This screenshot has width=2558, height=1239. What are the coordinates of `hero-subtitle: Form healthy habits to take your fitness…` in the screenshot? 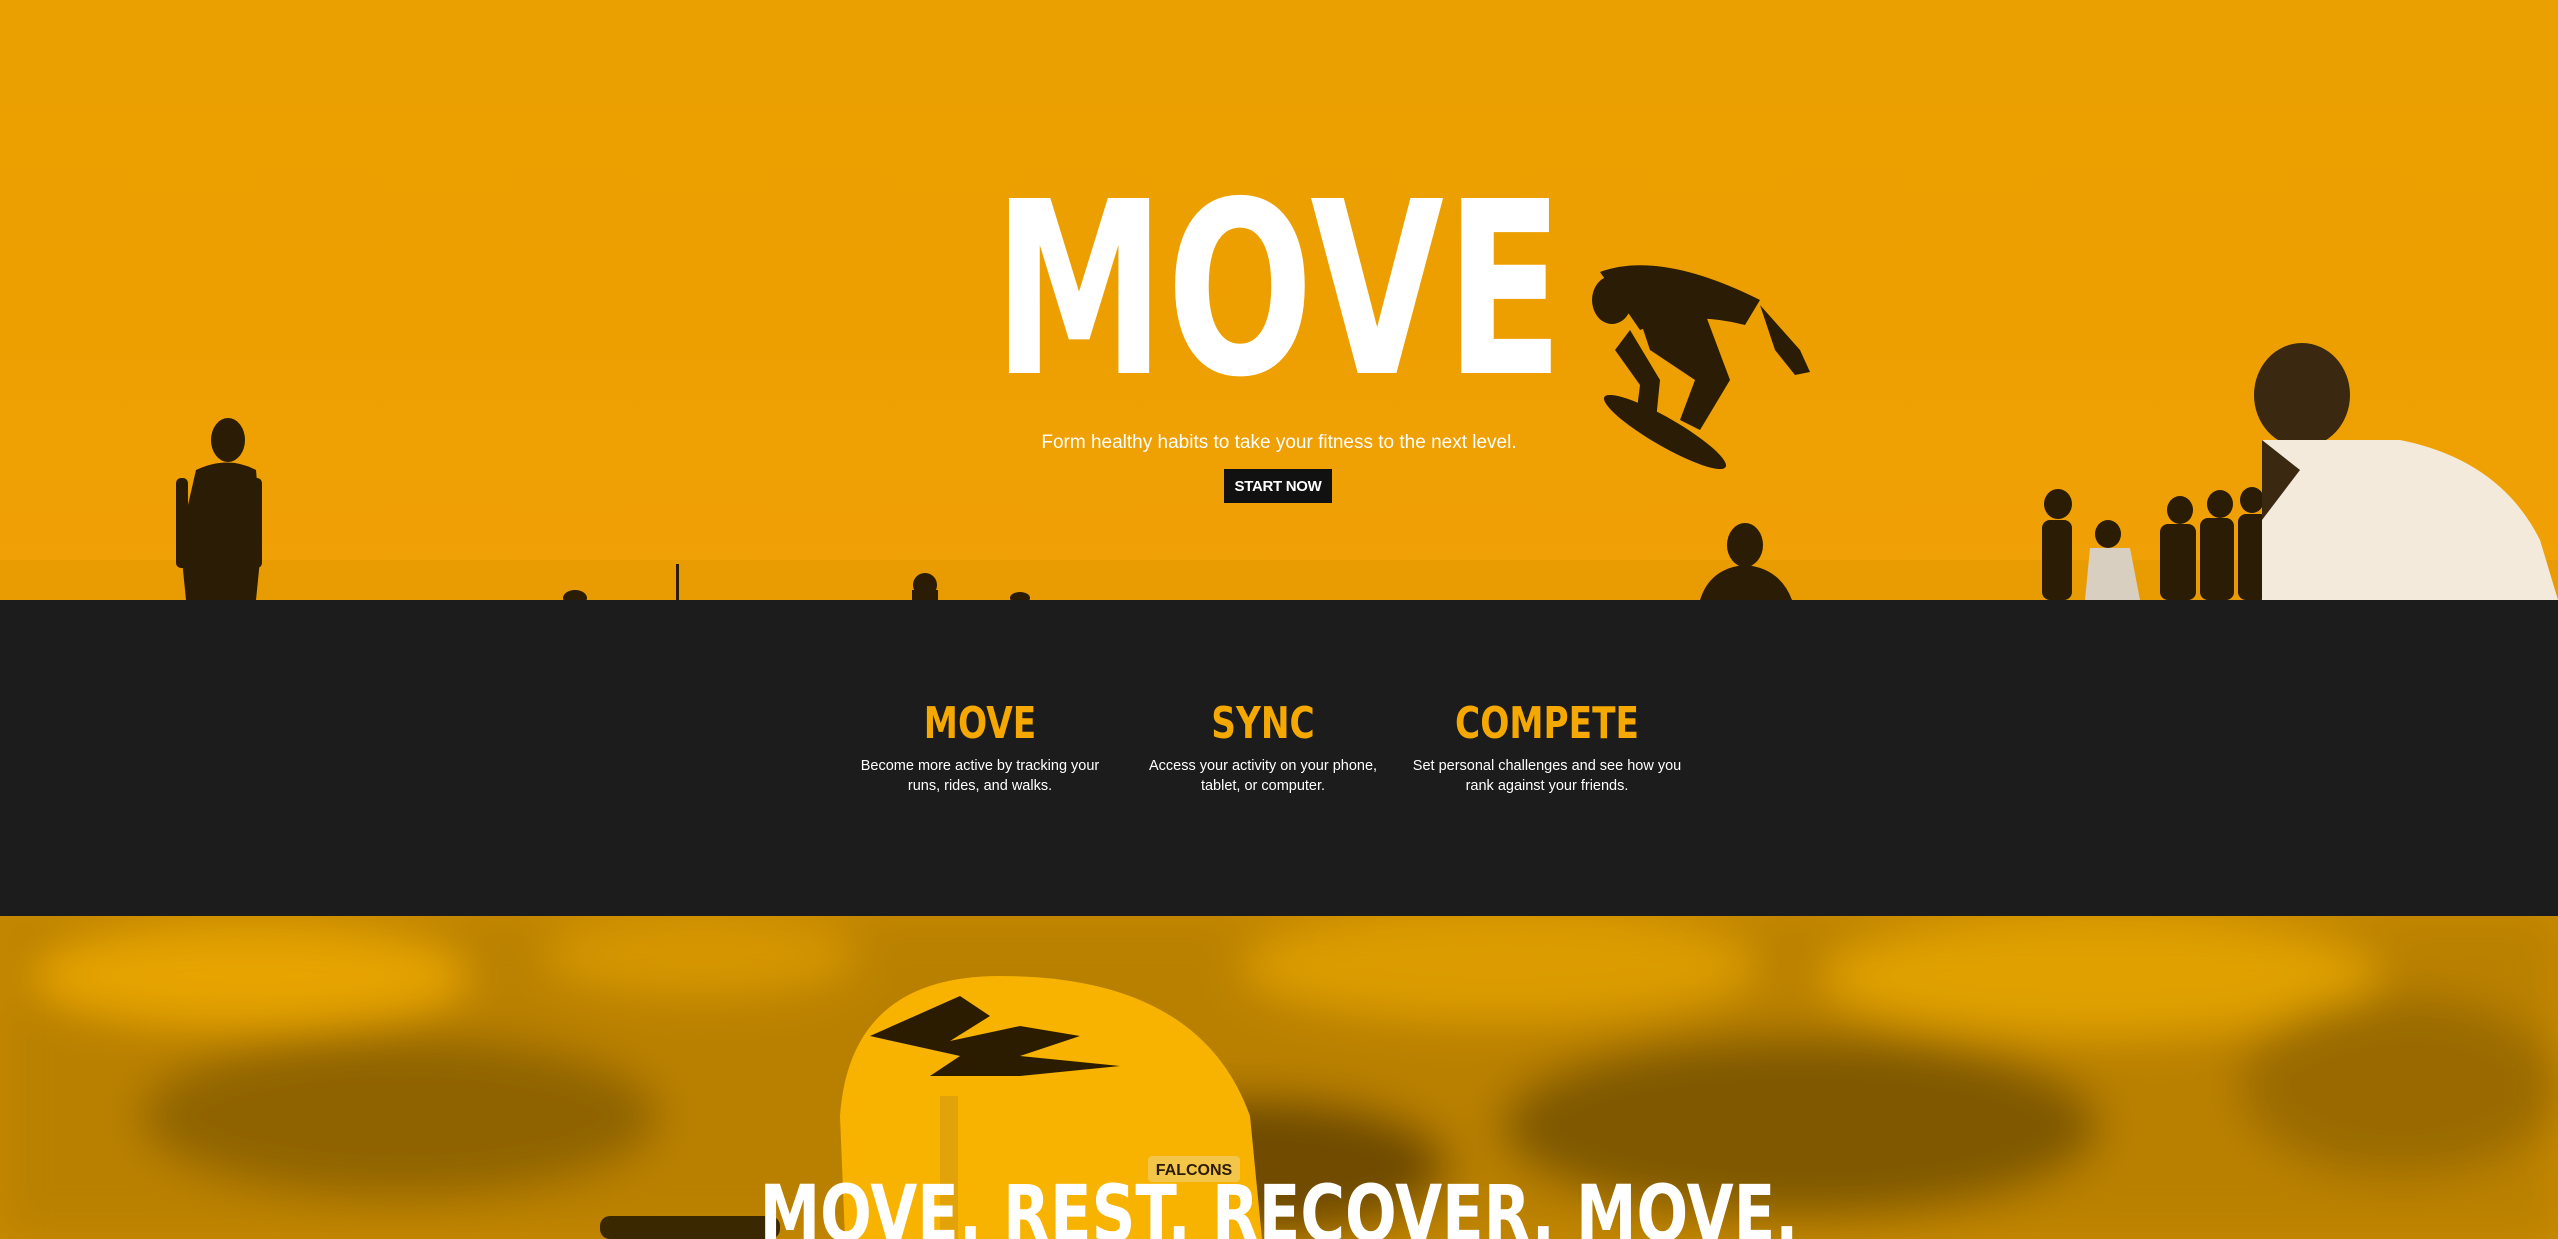 It's located at (1279, 442).